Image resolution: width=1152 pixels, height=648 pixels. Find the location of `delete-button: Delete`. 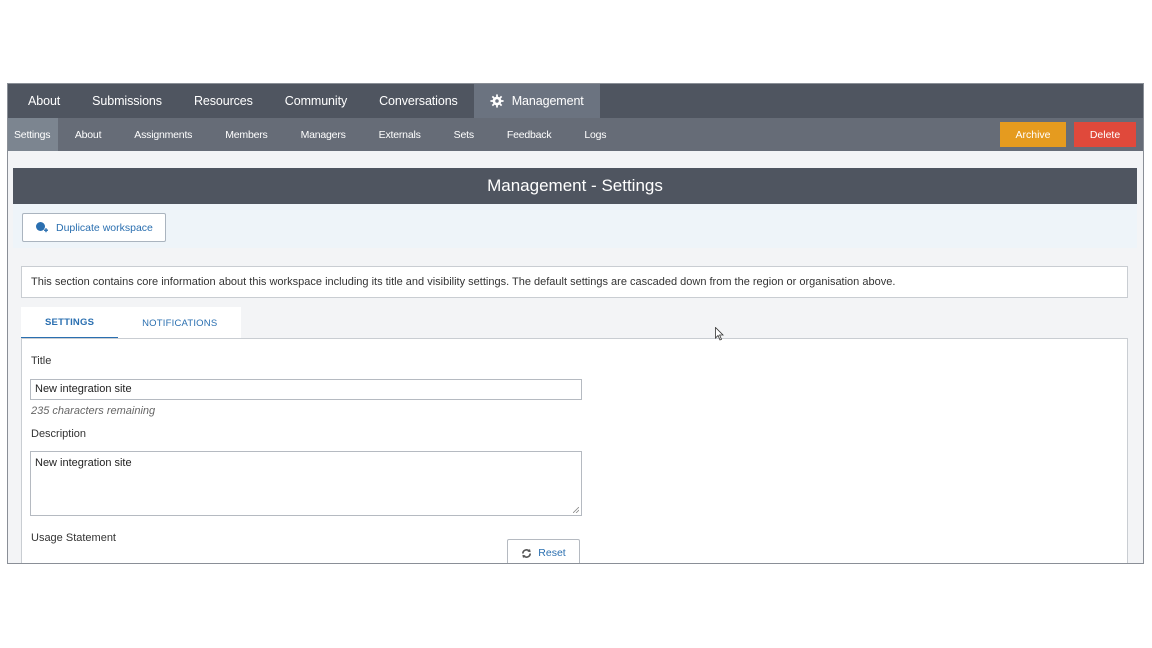

delete-button: Delete is located at coordinates (1105, 134).